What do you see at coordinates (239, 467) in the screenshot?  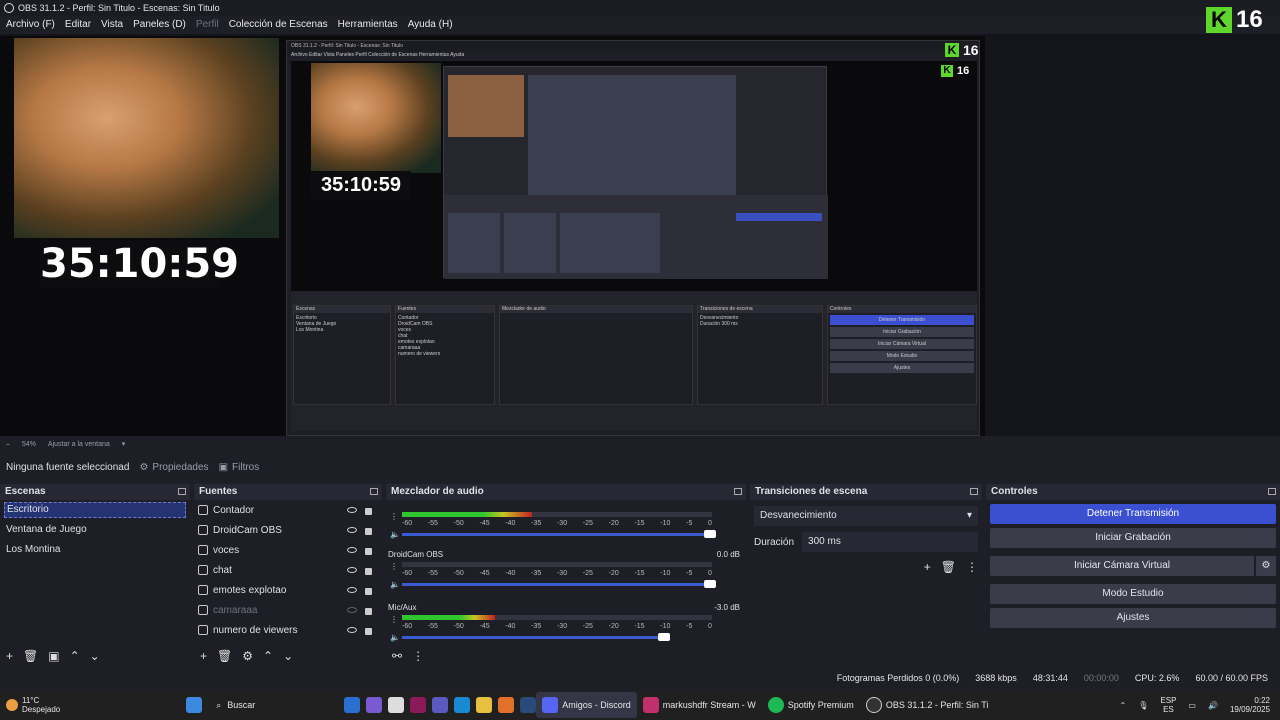 I see `filters-button: ▣ Filtros` at bounding box center [239, 467].